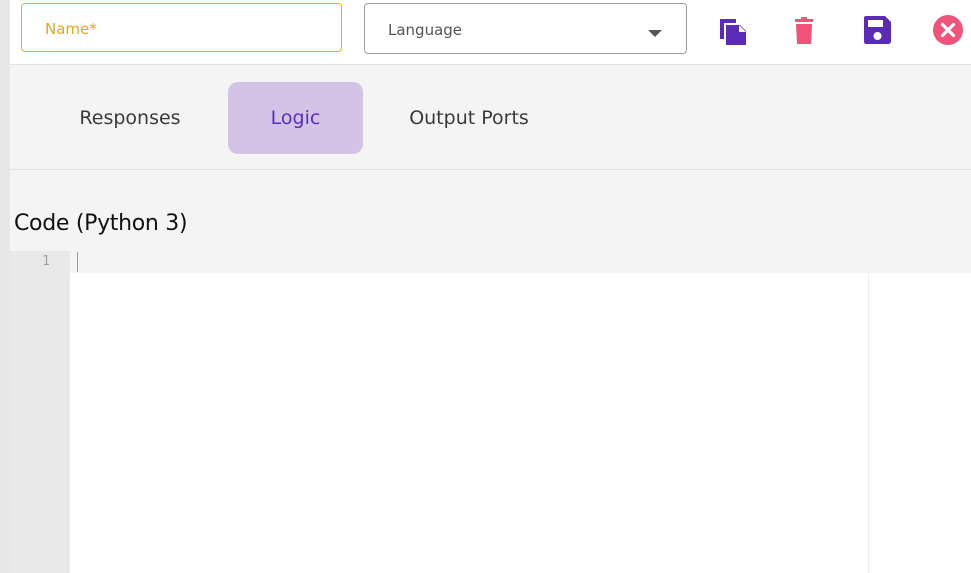 This screenshot has width=971, height=573. I want to click on language-select: Language, so click(525, 28).